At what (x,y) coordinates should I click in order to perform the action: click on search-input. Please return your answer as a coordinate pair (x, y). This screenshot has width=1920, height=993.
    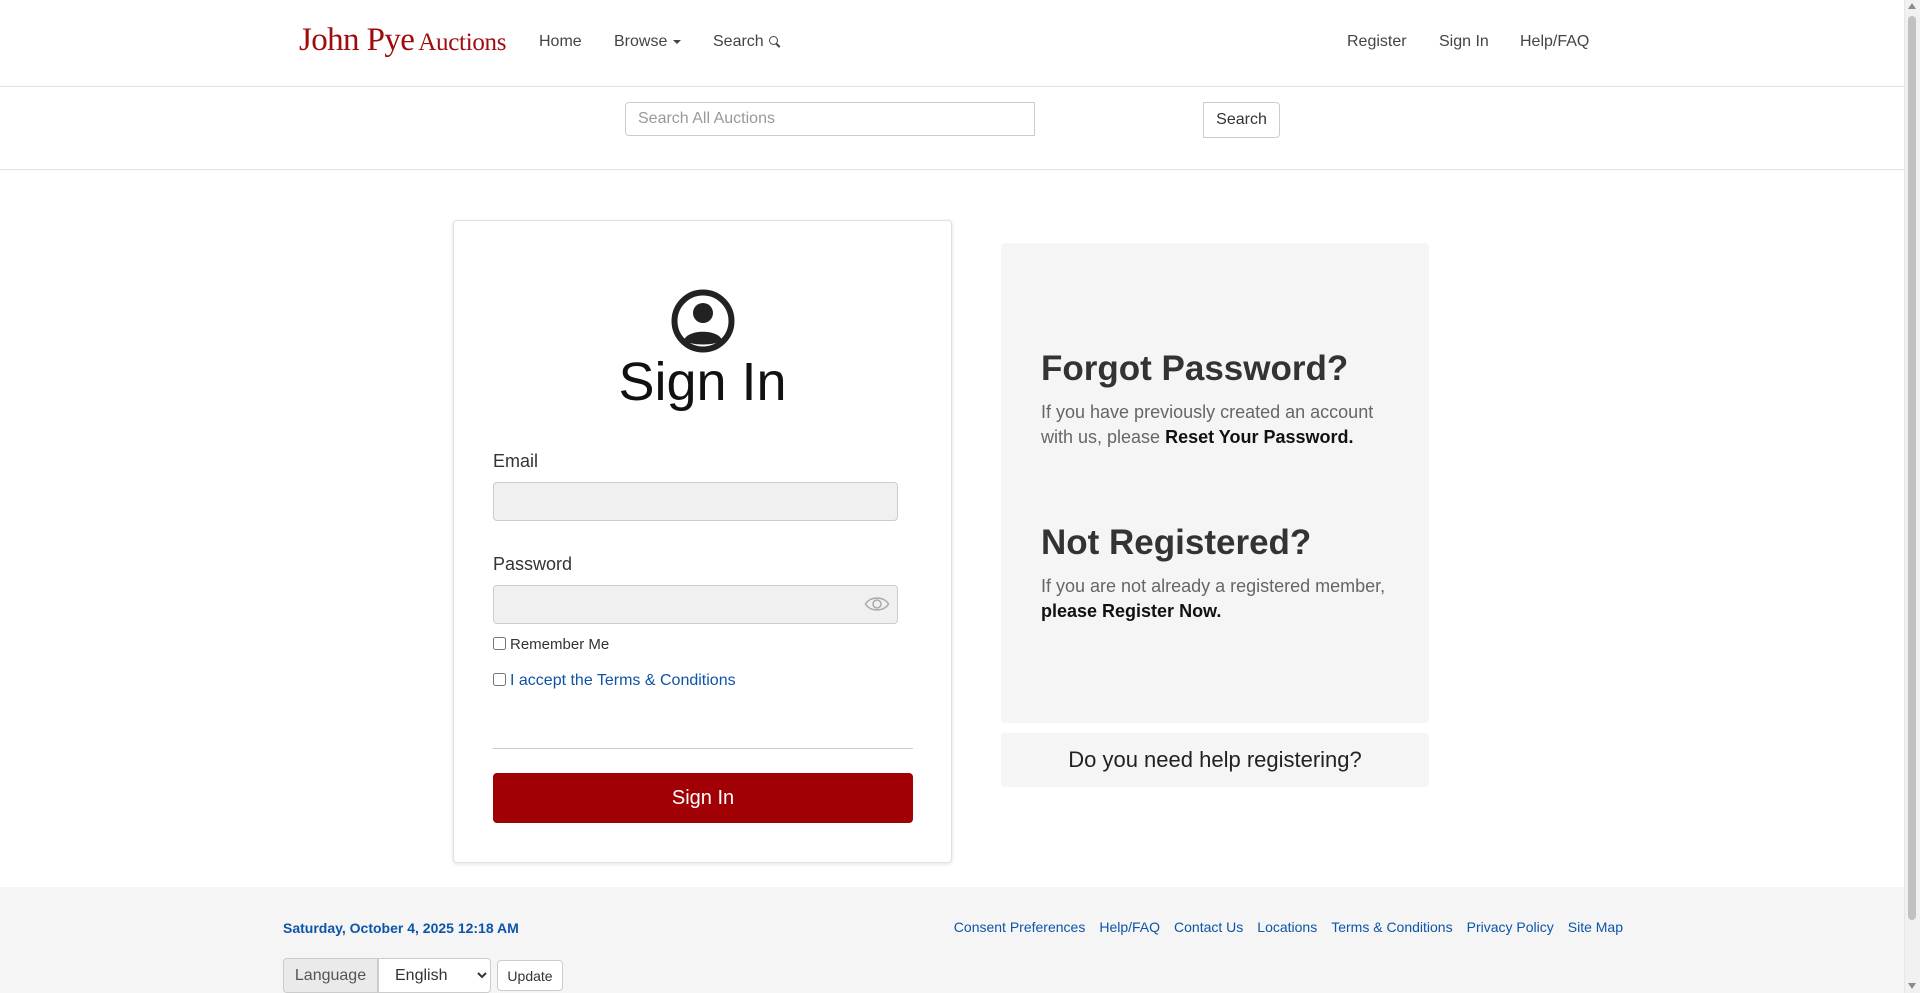
    Looking at the image, I should click on (830, 119).